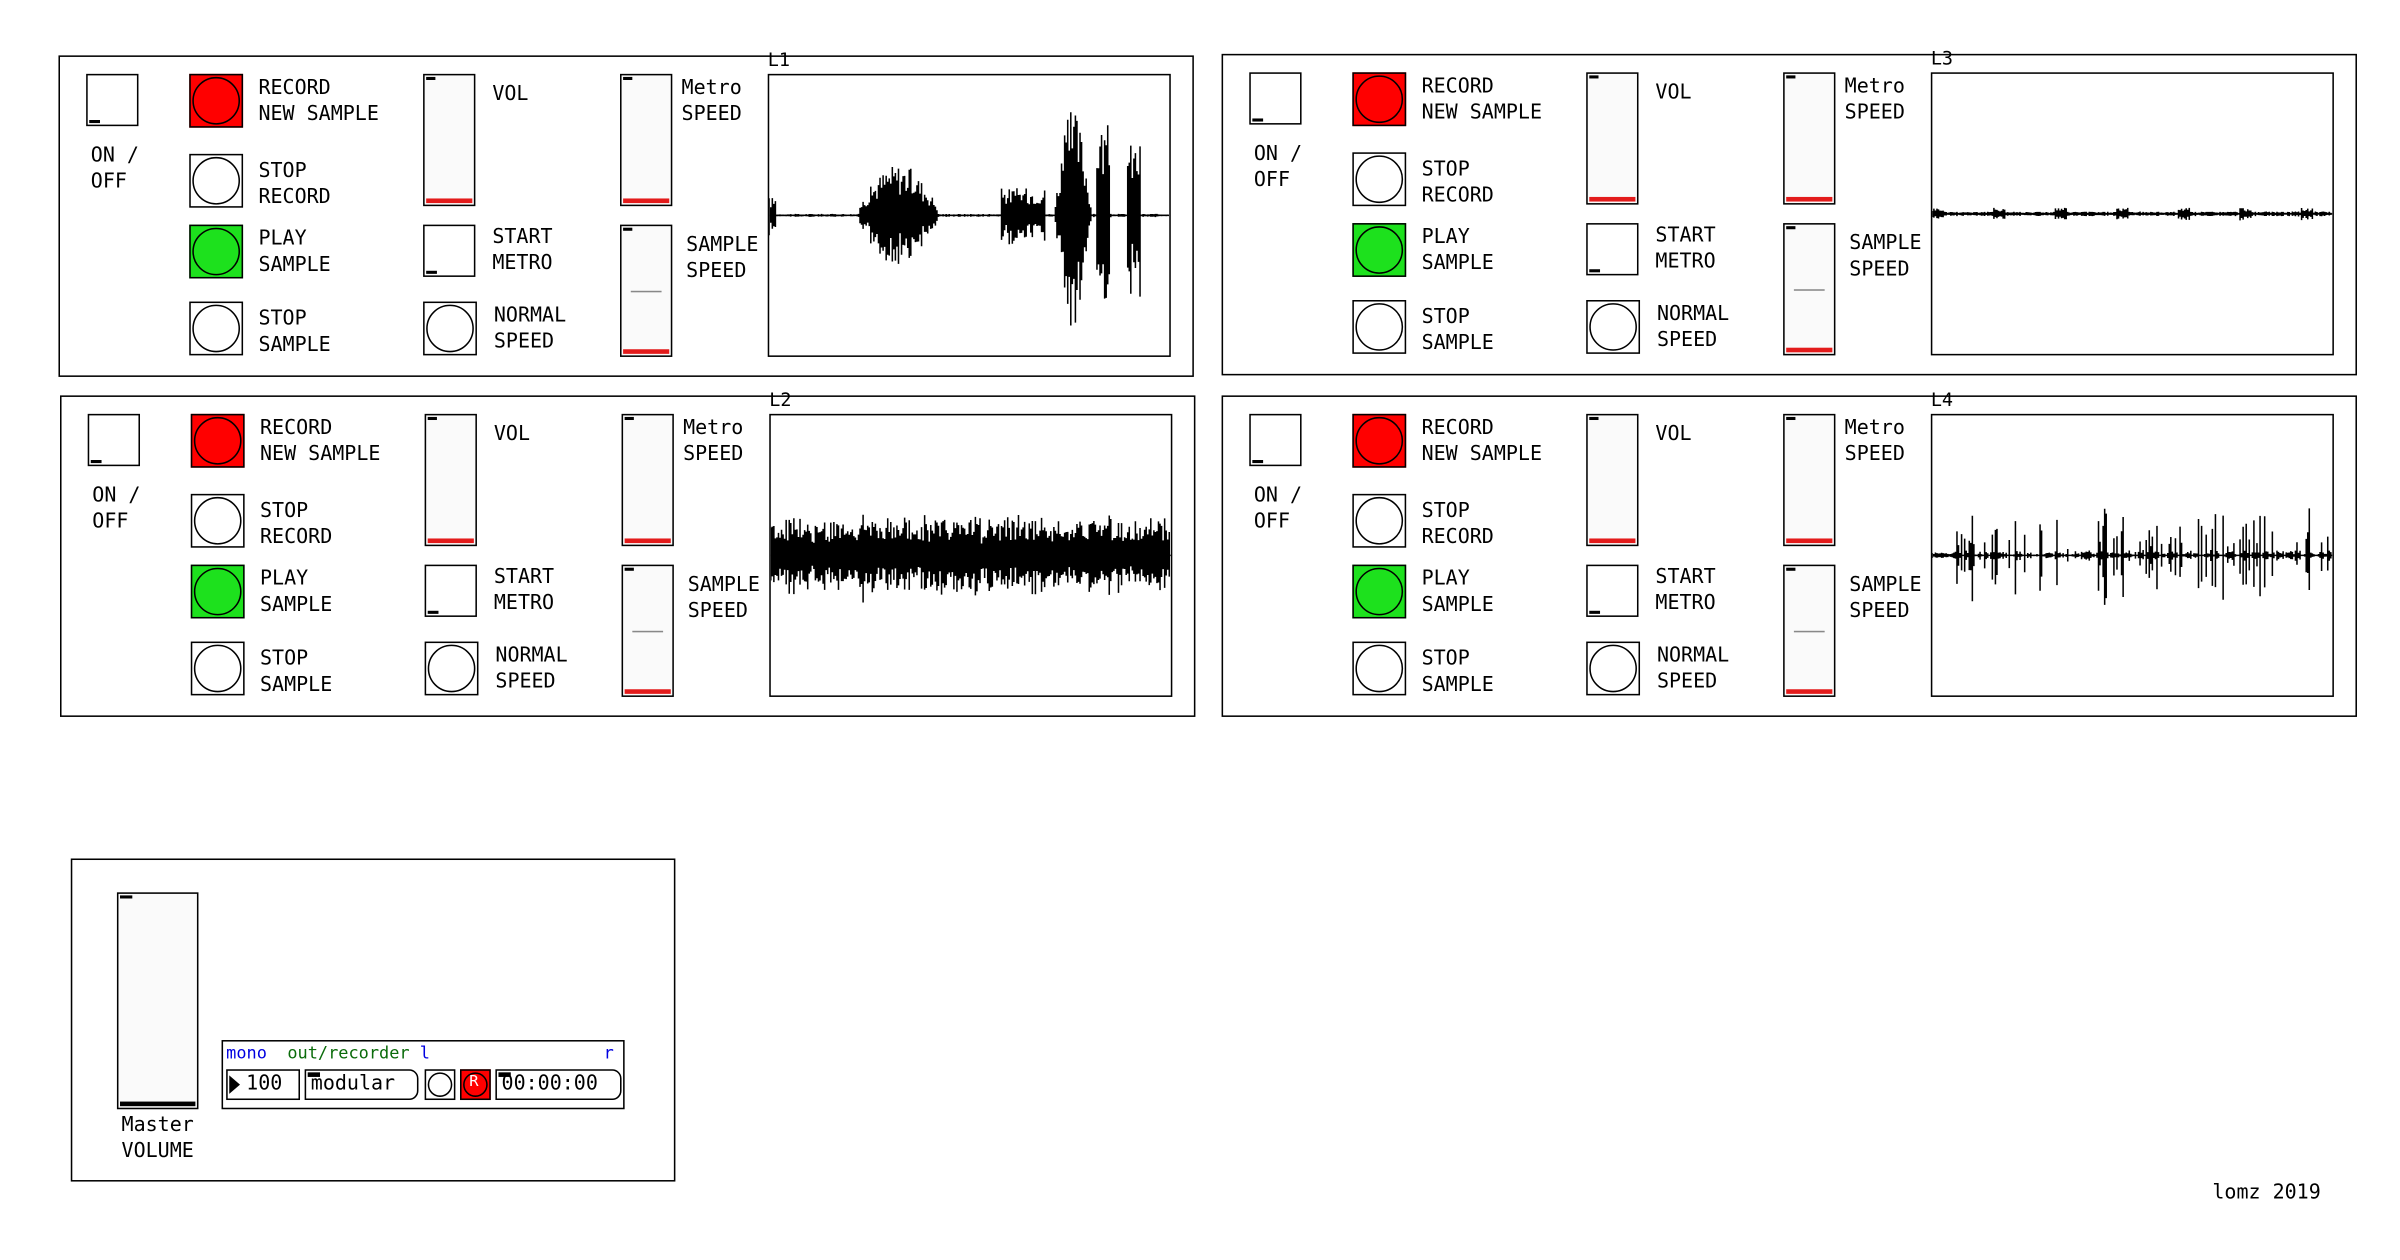 This screenshot has height=1260, width=2400. I want to click on recorder-r-label: r, so click(608, 1053).